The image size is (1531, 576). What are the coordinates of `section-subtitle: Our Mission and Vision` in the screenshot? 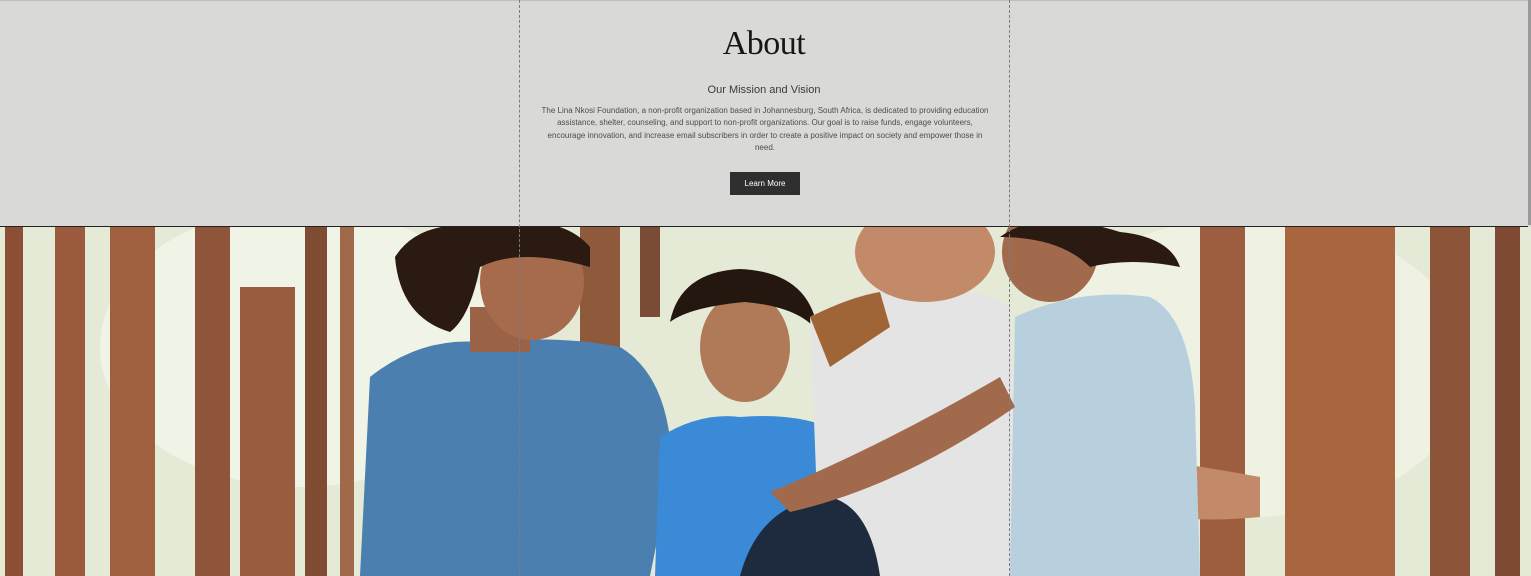 It's located at (764, 90).